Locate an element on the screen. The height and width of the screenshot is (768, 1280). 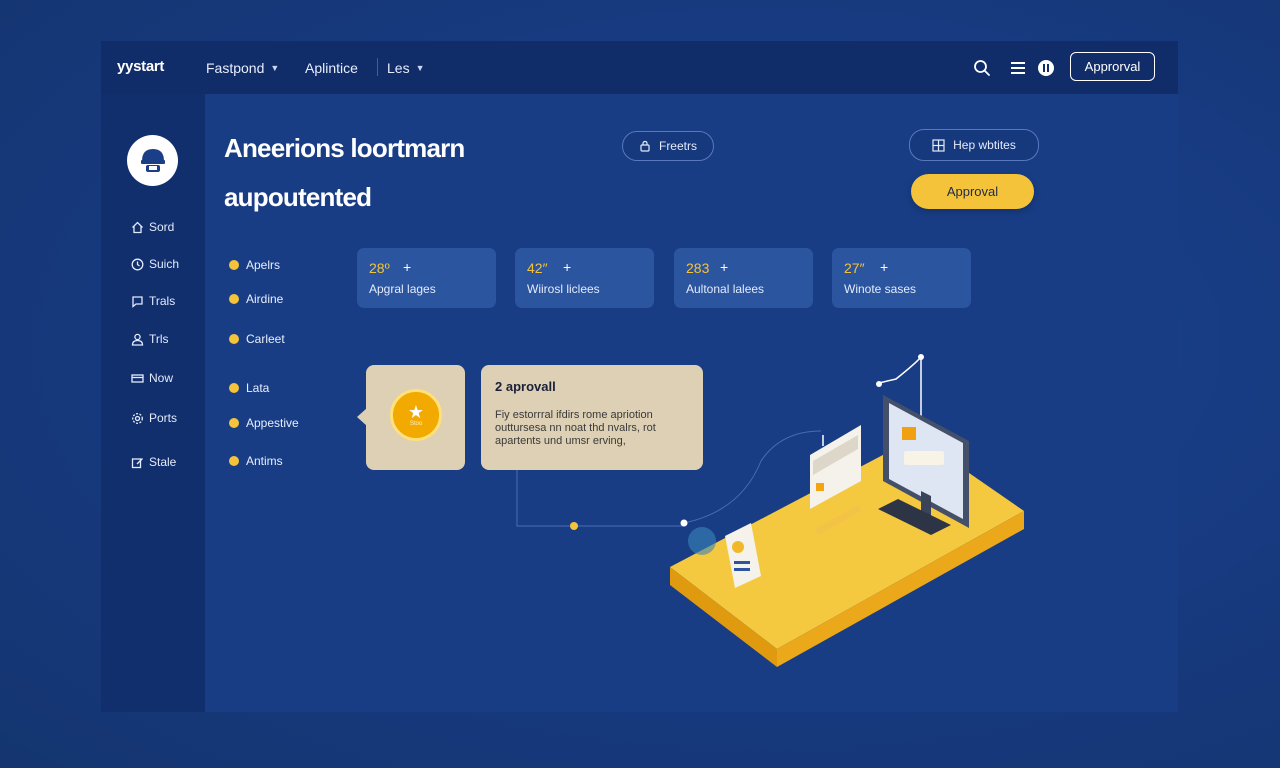
monitor-icon is located at coordinates (923, 465).